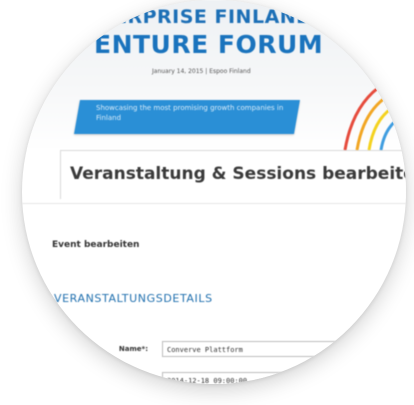 The width and height of the screenshot is (414, 405). I want to click on name-input: Converve Plattform, so click(277, 349).